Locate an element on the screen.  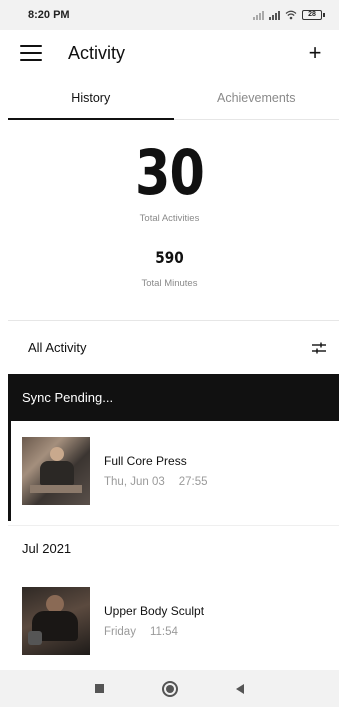
add-icon: + is located at coordinates (315, 53).